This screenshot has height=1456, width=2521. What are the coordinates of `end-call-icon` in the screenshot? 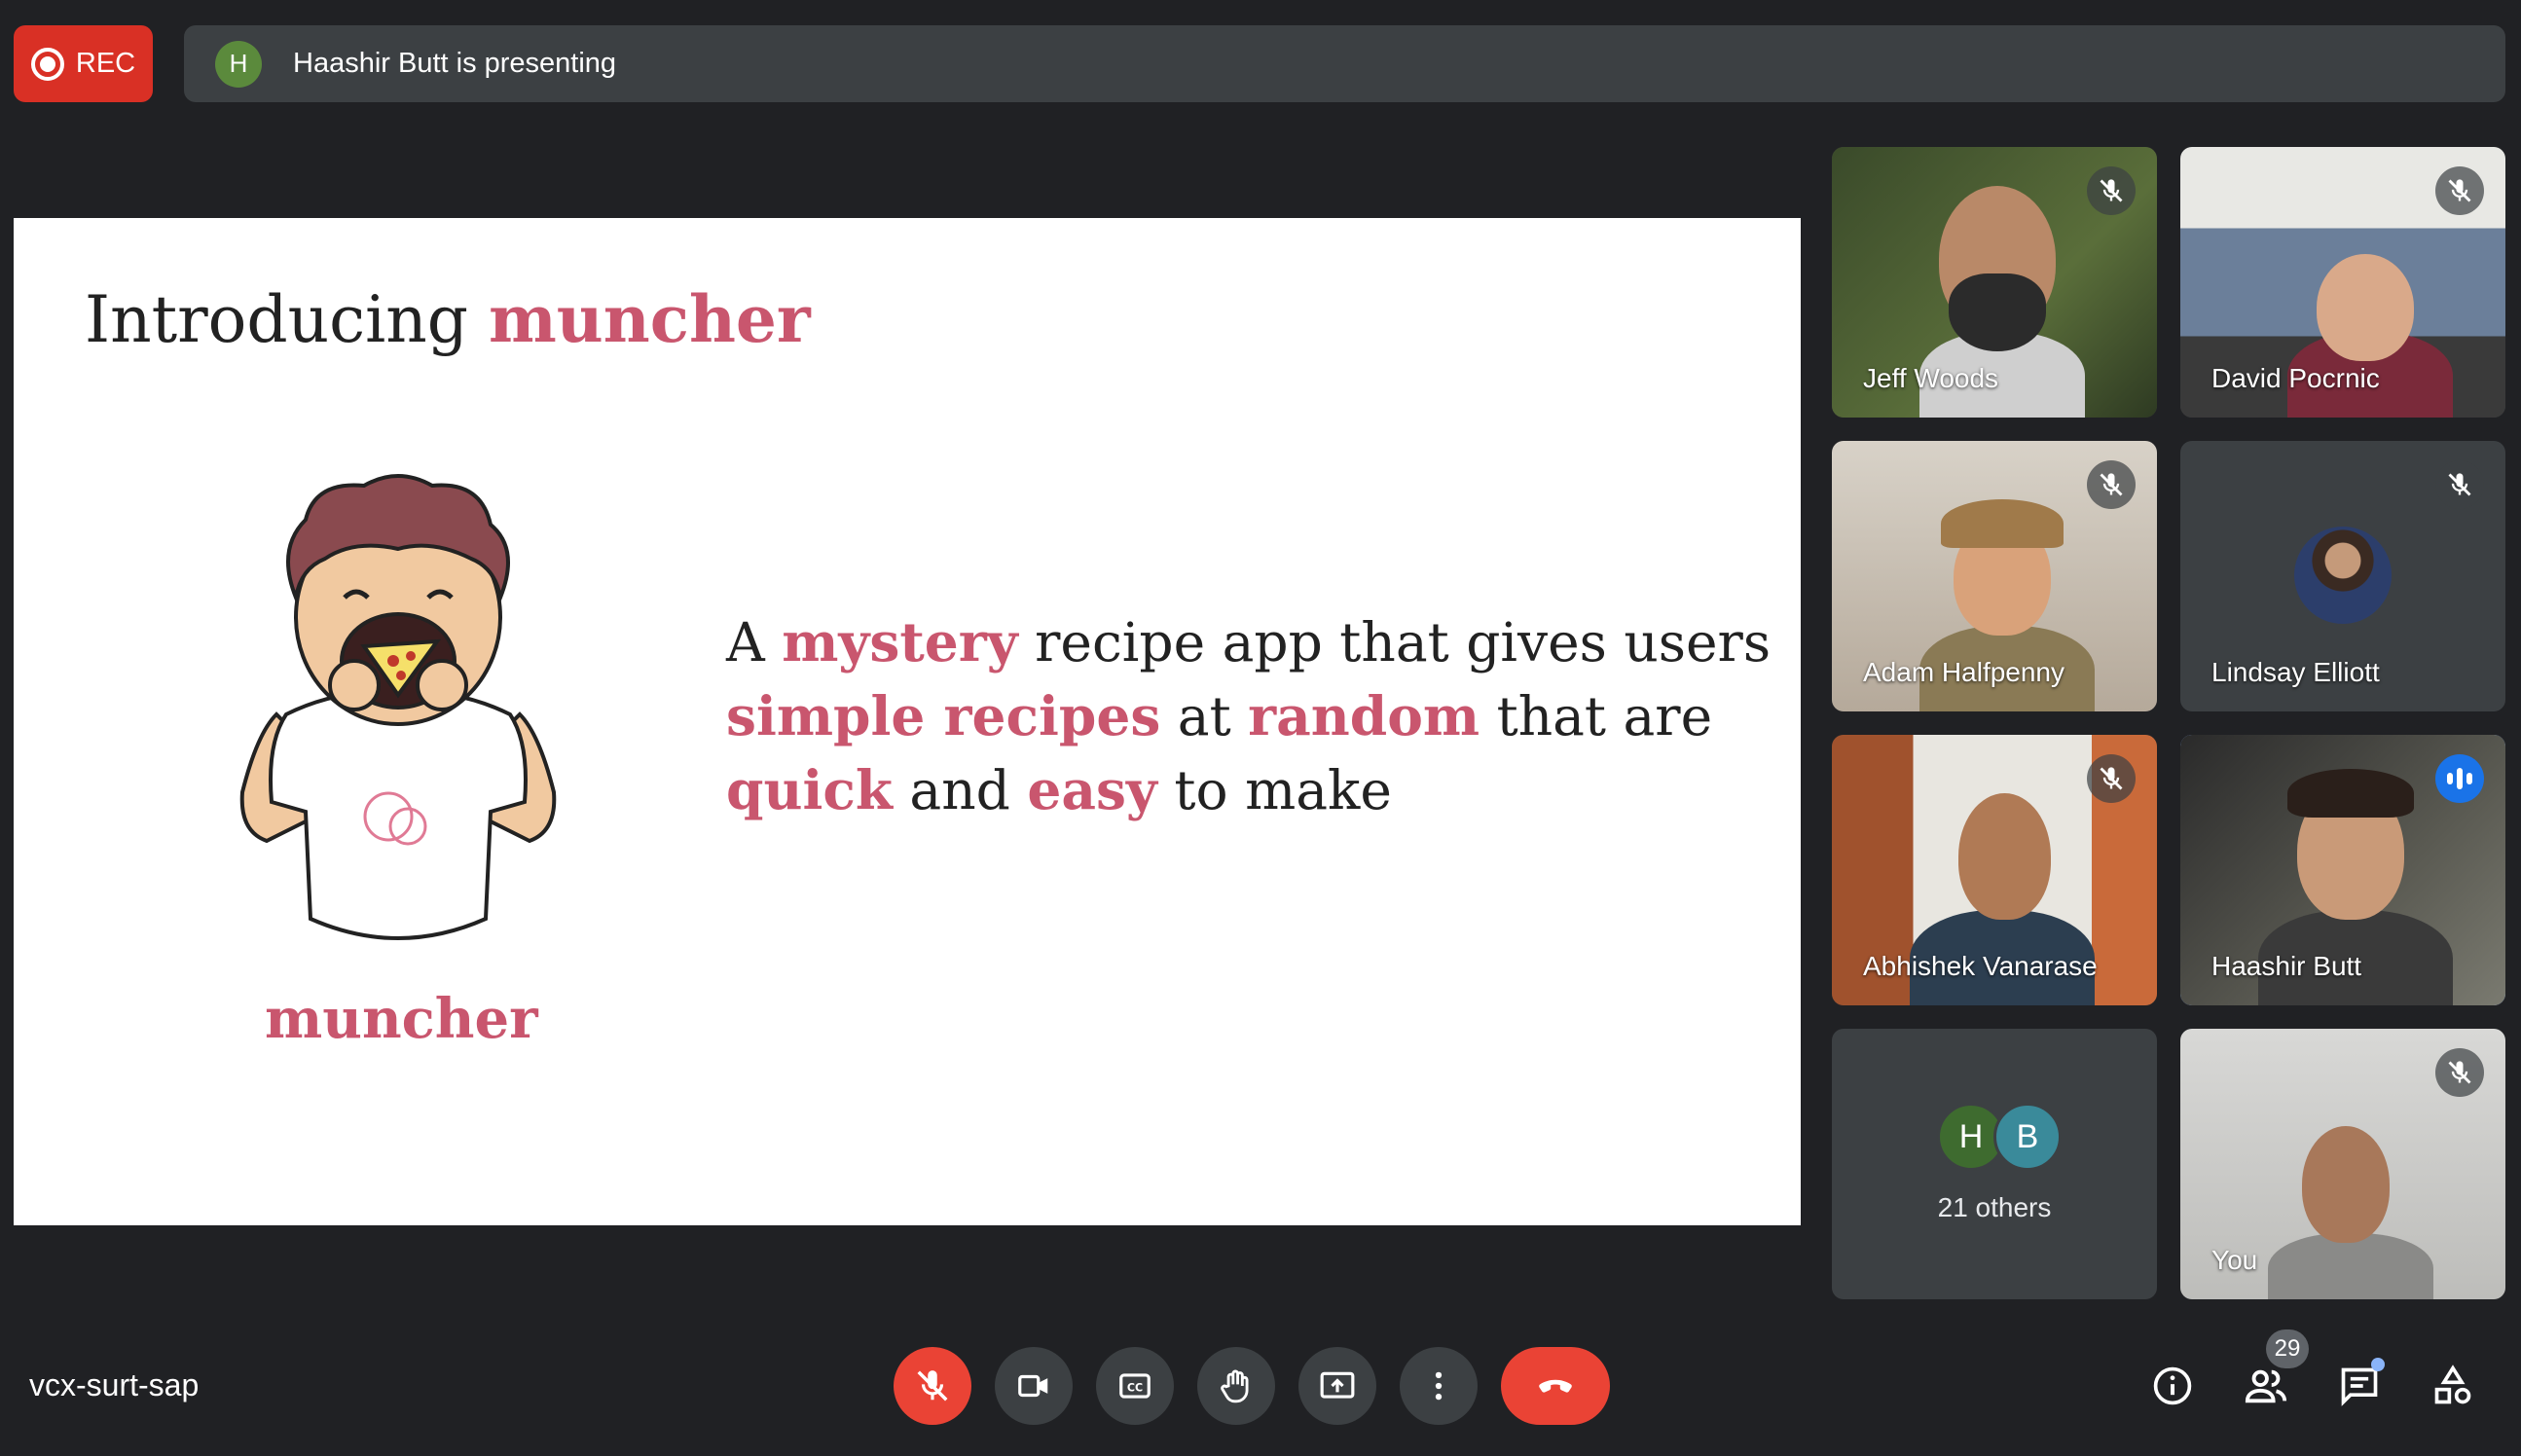 It's located at (1555, 1386).